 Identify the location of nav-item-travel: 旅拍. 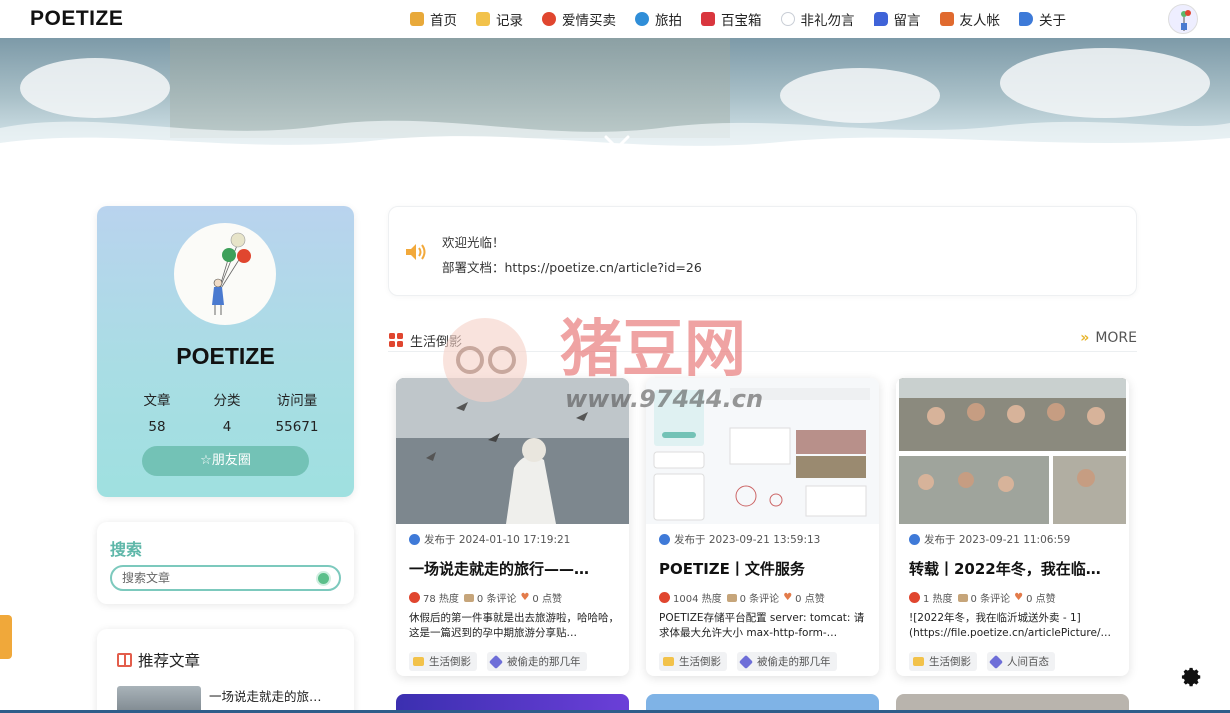
(658, 19).